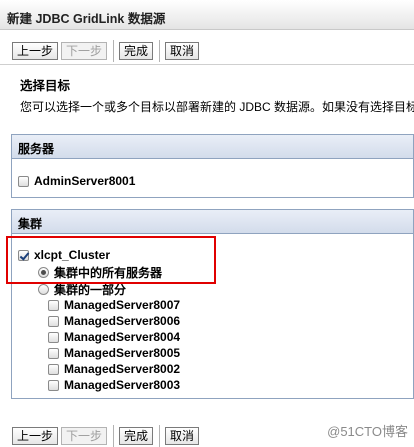 The width and height of the screenshot is (414, 447). What do you see at coordinates (84, 436) in the screenshot?
I see `next-button-bottom: 下一步` at bounding box center [84, 436].